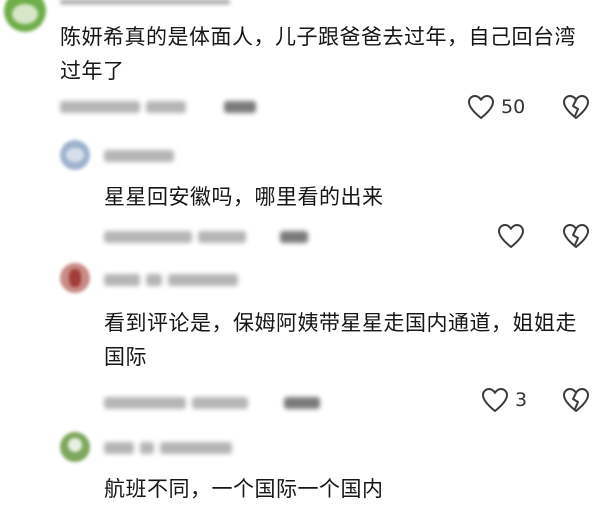 This screenshot has height=512, width=600. I want to click on comment-text: 星星回安徽吗，哪里看的出来, so click(244, 197).